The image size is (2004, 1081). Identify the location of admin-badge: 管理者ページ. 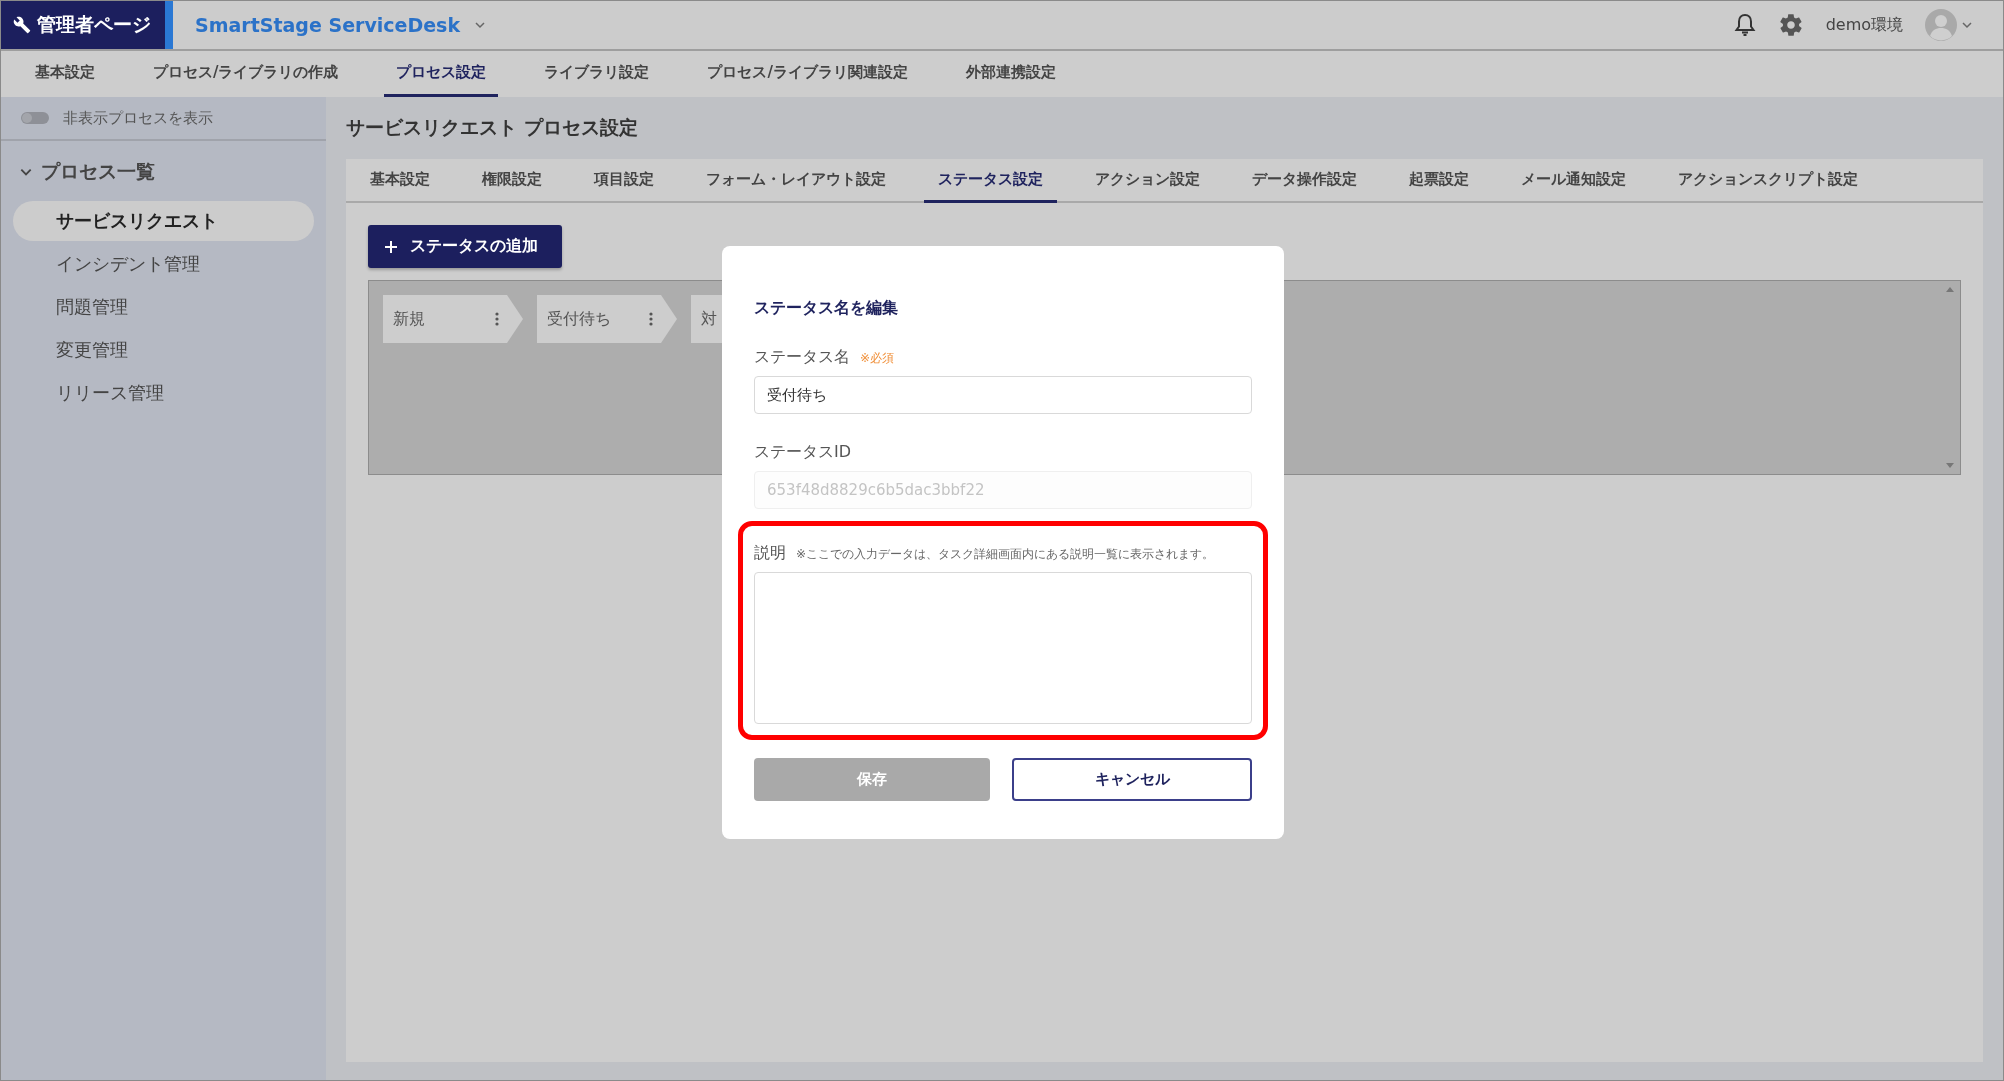
(87, 25).